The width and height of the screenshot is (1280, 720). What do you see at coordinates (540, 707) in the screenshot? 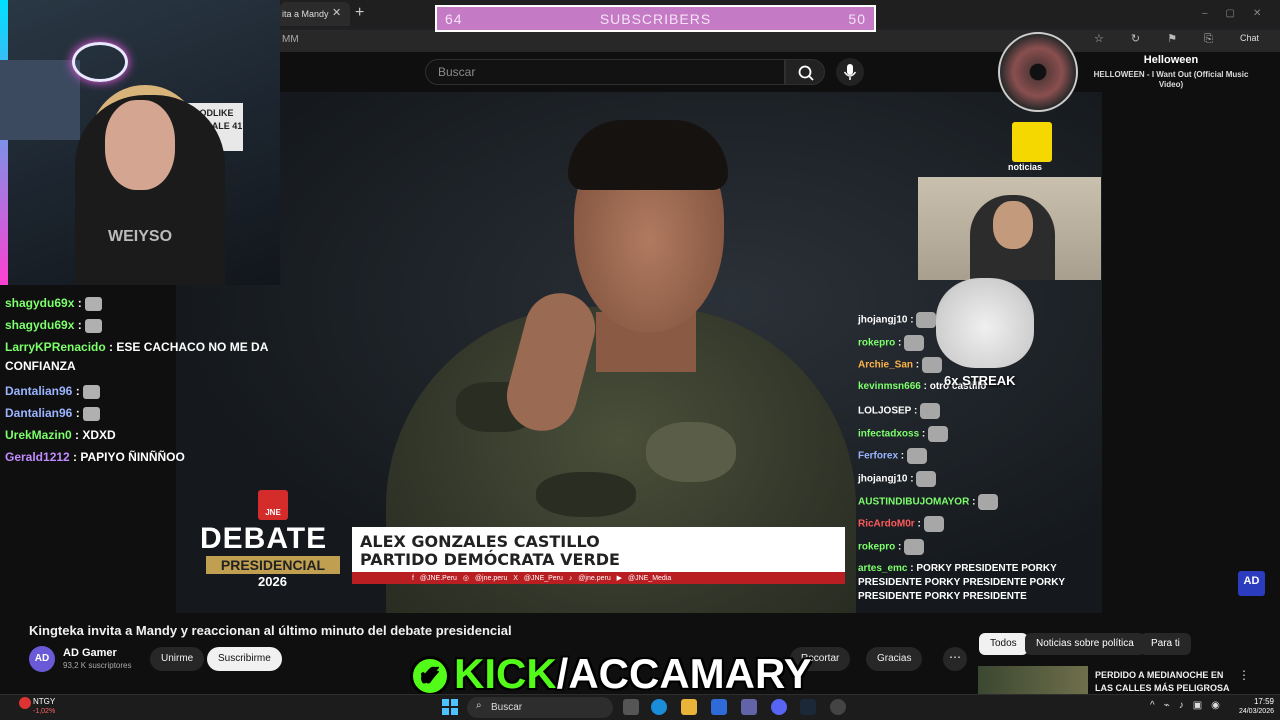
I see `taskbar-search: Buscar` at bounding box center [540, 707].